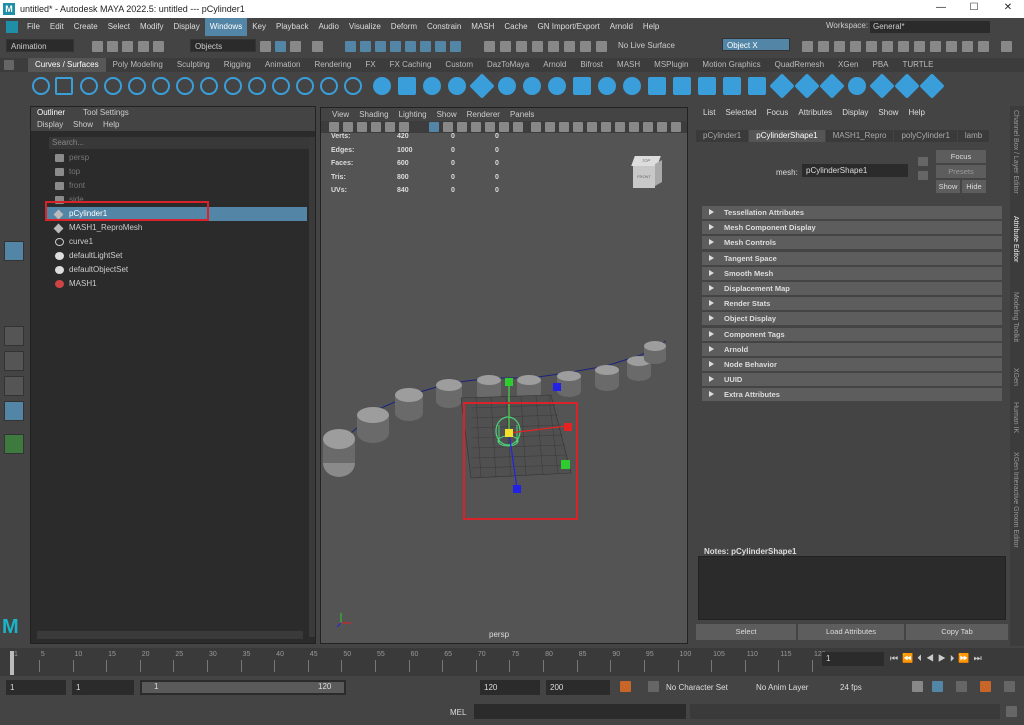  What do you see at coordinates (853, 659) in the screenshot?
I see `current-frame-field: 1` at bounding box center [853, 659].